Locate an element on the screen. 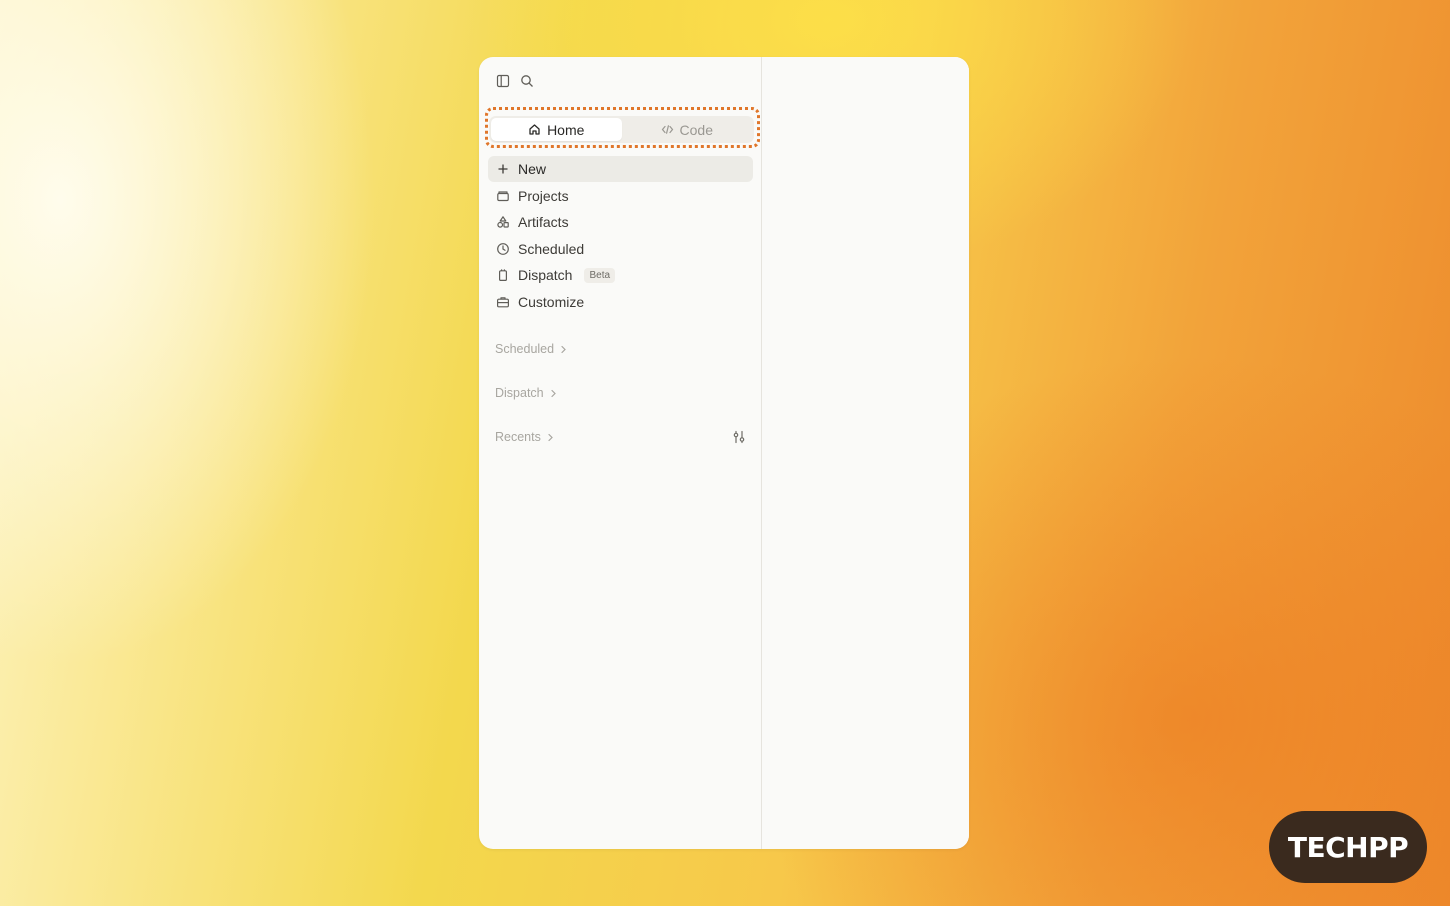 Image resolution: width=1450 pixels, height=906 pixels. tab-code-label: Code is located at coordinates (696, 129).